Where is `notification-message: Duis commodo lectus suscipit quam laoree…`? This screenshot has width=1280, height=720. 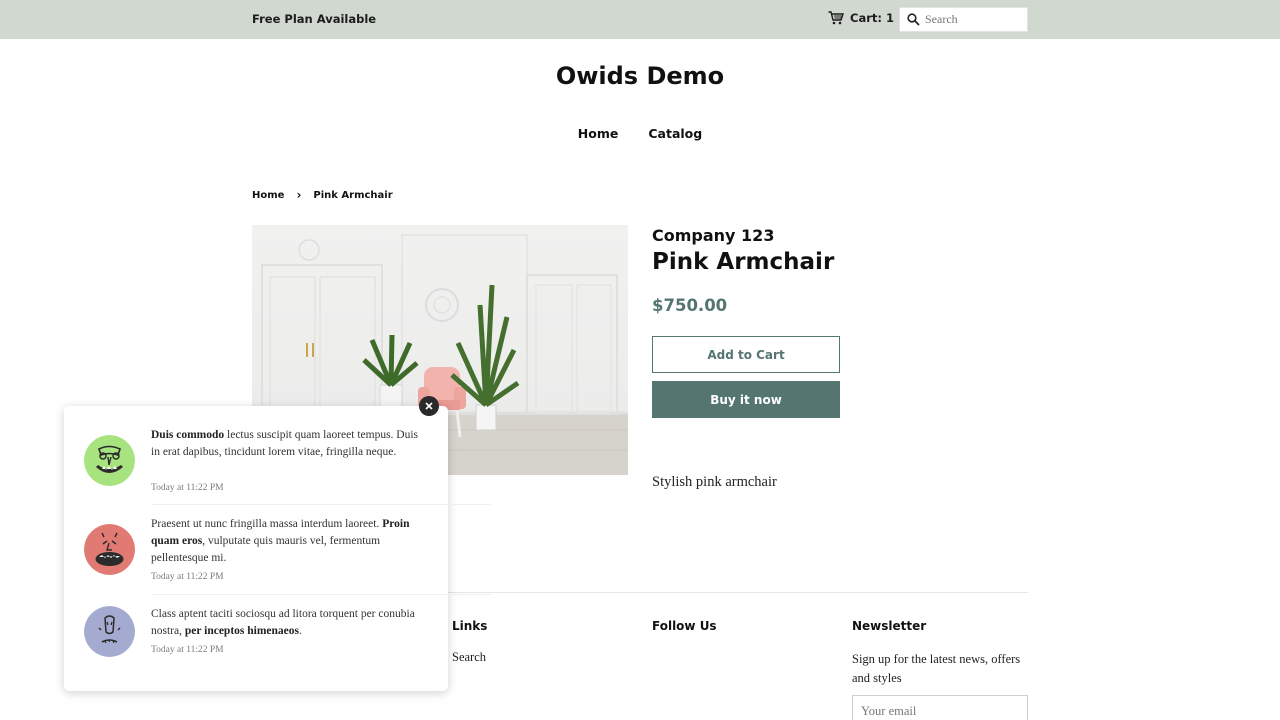 notification-message: Duis commodo lectus suscipit quam laoree… is located at coordinates (288, 444).